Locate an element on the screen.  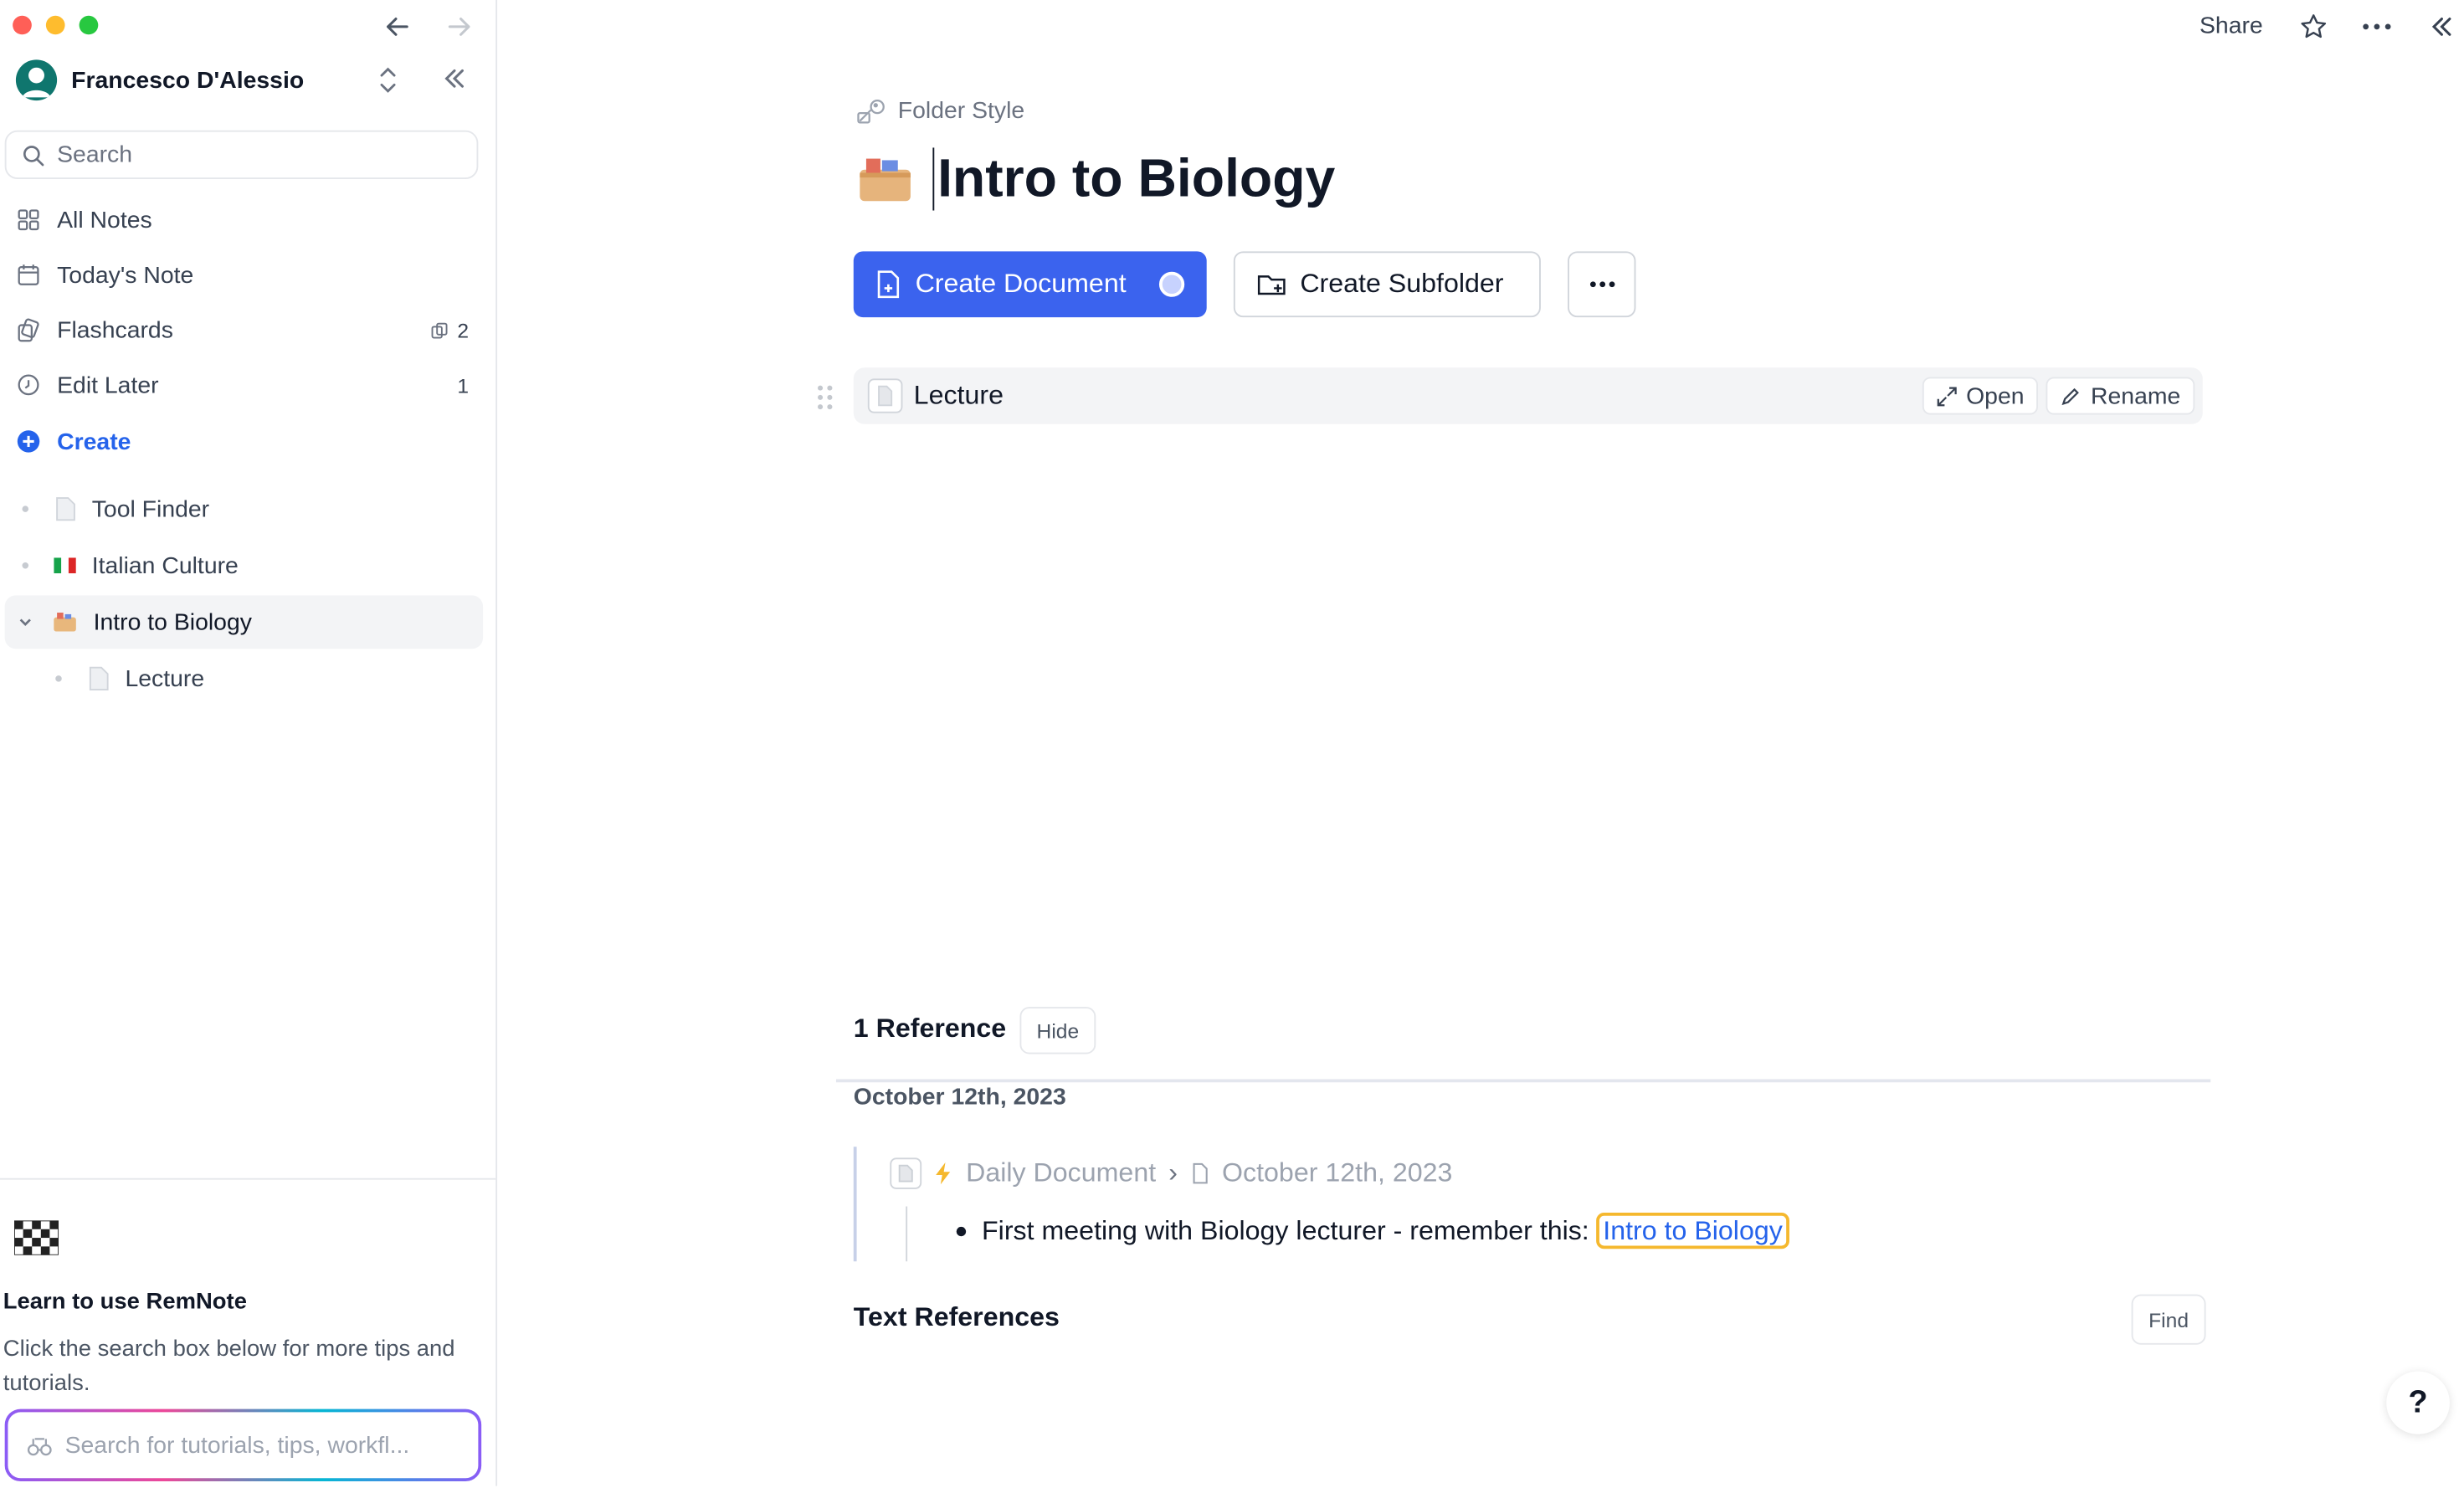
copy-icon is located at coordinates (439, 330).